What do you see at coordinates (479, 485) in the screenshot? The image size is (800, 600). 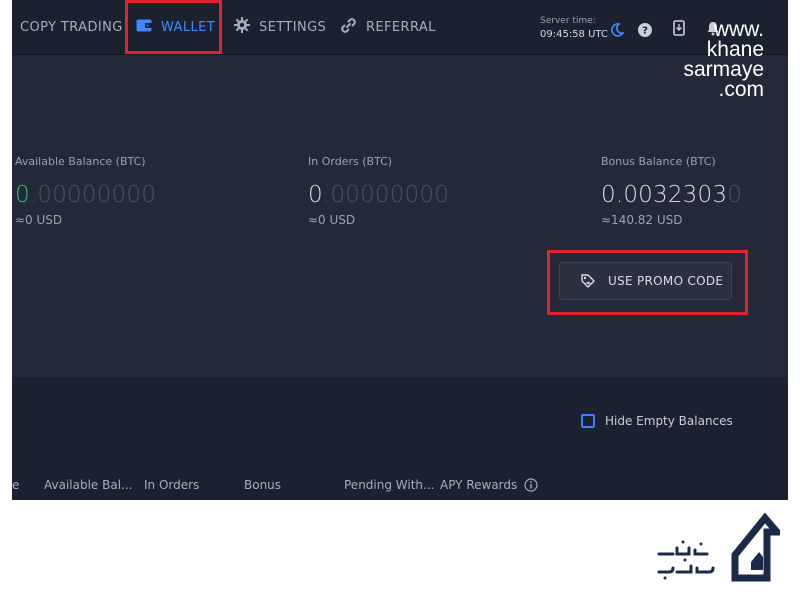 I see `column-header-apy-rewards-label: APY Rewards` at bounding box center [479, 485].